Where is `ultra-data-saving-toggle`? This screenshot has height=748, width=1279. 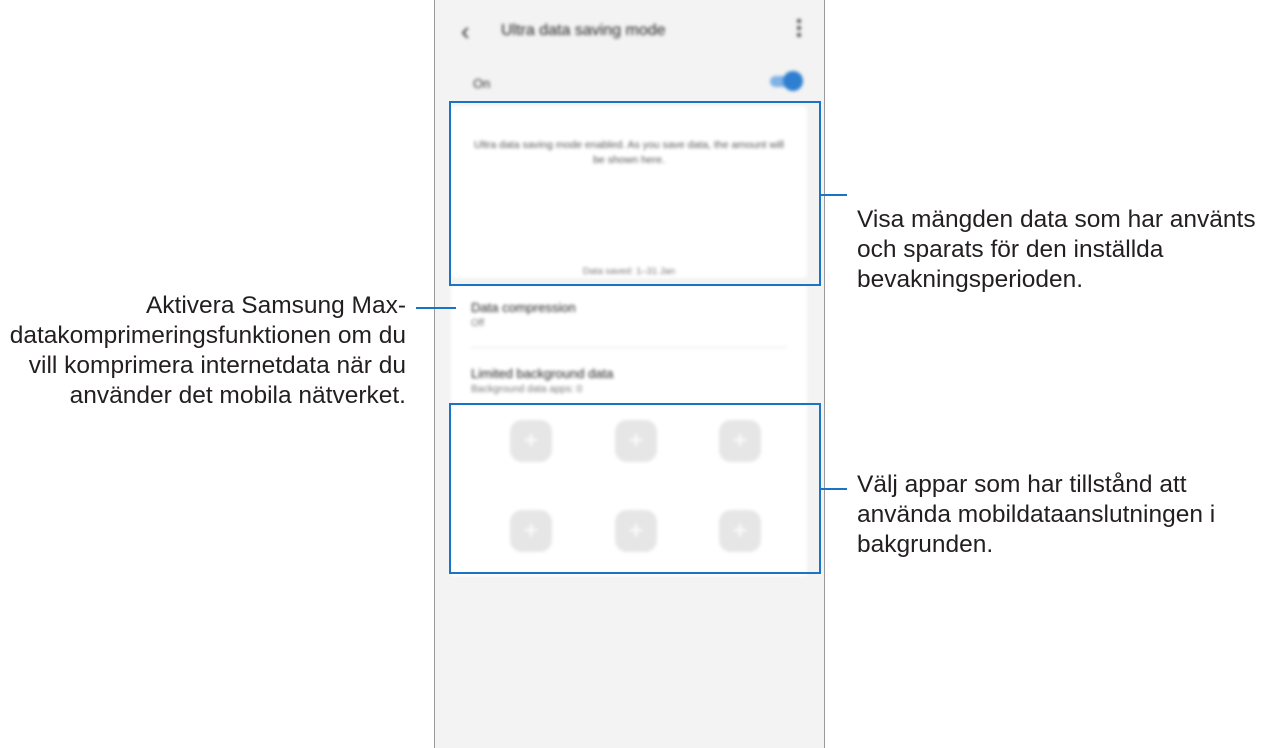
ultra-data-saving-toggle is located at coordinates (786, 81).